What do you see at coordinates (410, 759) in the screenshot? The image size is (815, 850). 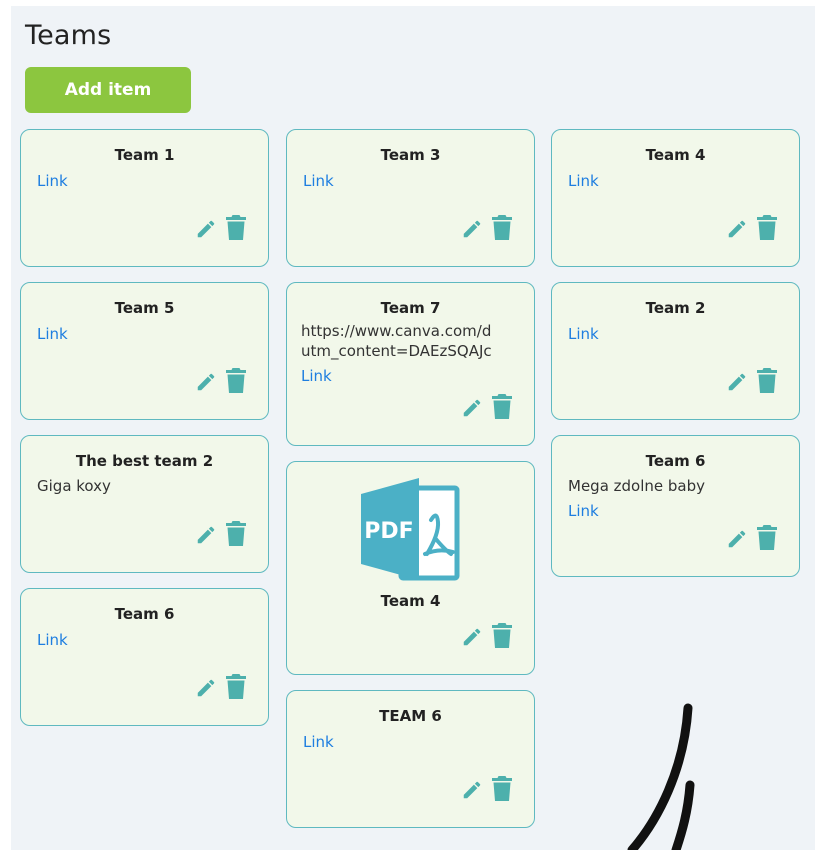 I see `team-card: TEAM 6 Link` at bounding box center [410, 759].